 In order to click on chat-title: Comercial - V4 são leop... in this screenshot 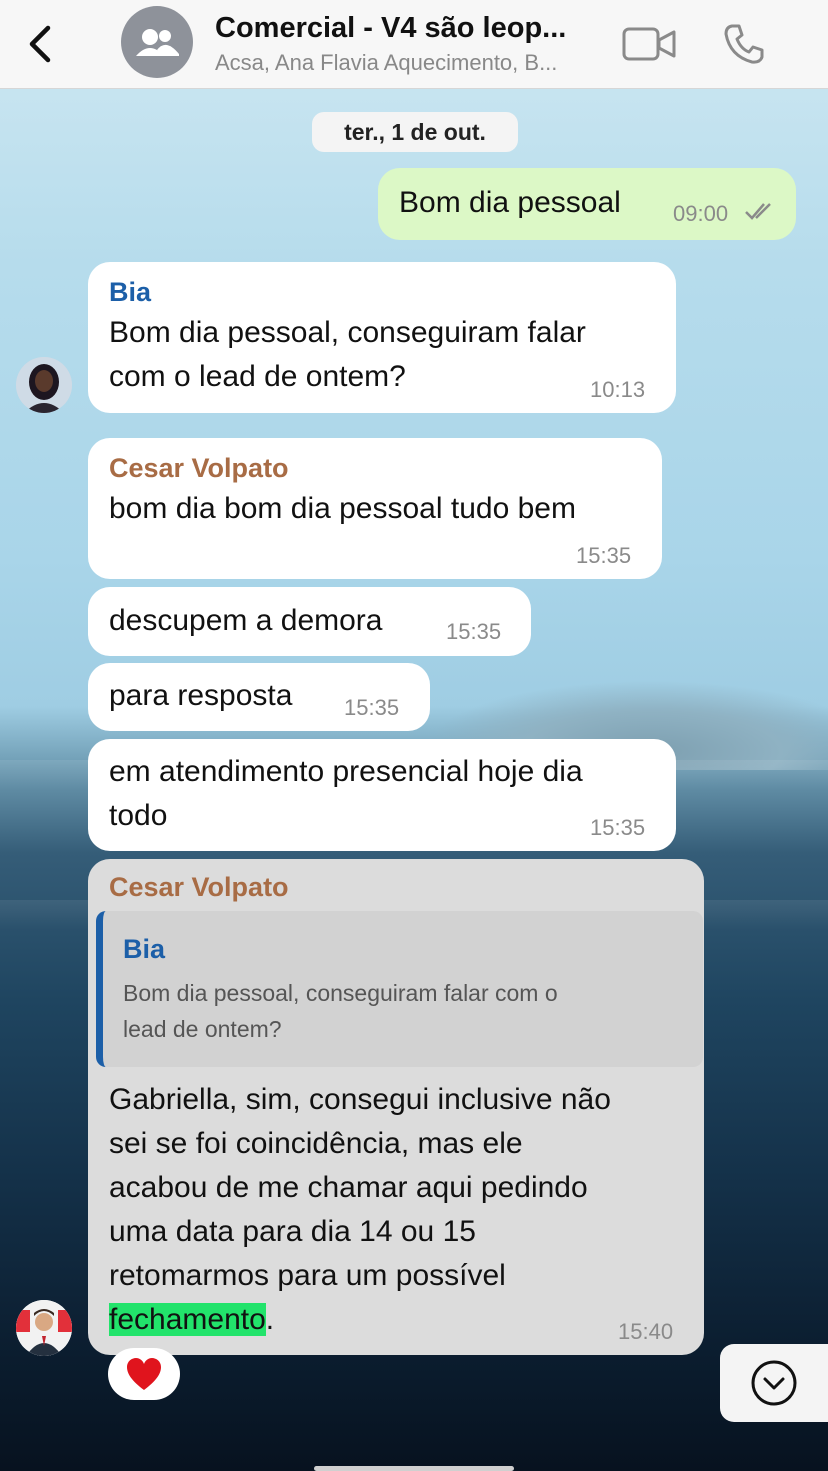, I will do `click(390, 28)`.